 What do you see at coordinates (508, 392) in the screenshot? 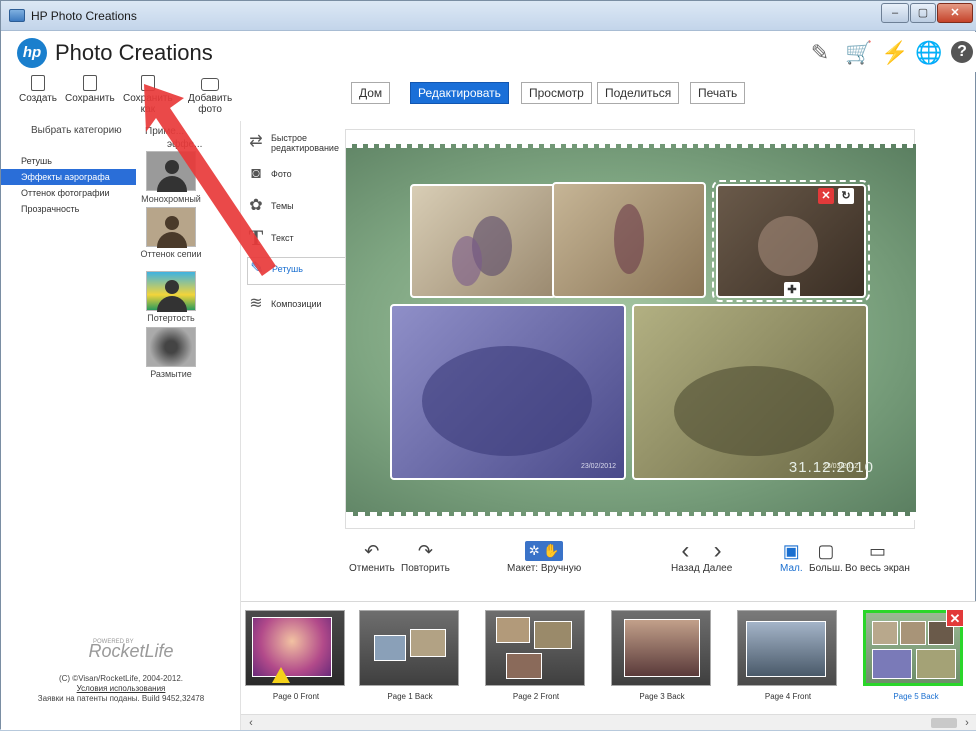
I see `collage-photo: 23/02/2012` at bounding box center [508, 392].